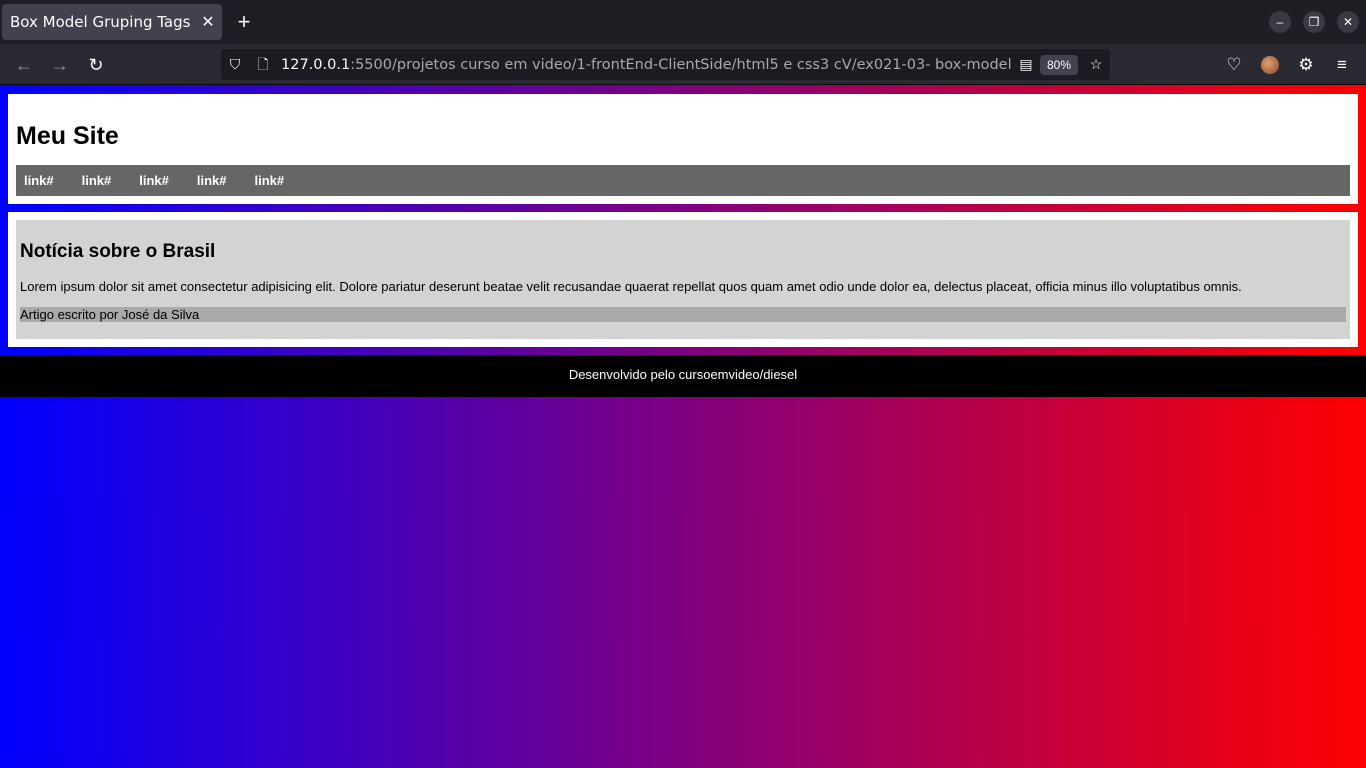 This screenshot has width=1366, height=768. Describe the element at coordinates (263, 64) in the screenshot. I see `page-icon: 🗋` at that location.